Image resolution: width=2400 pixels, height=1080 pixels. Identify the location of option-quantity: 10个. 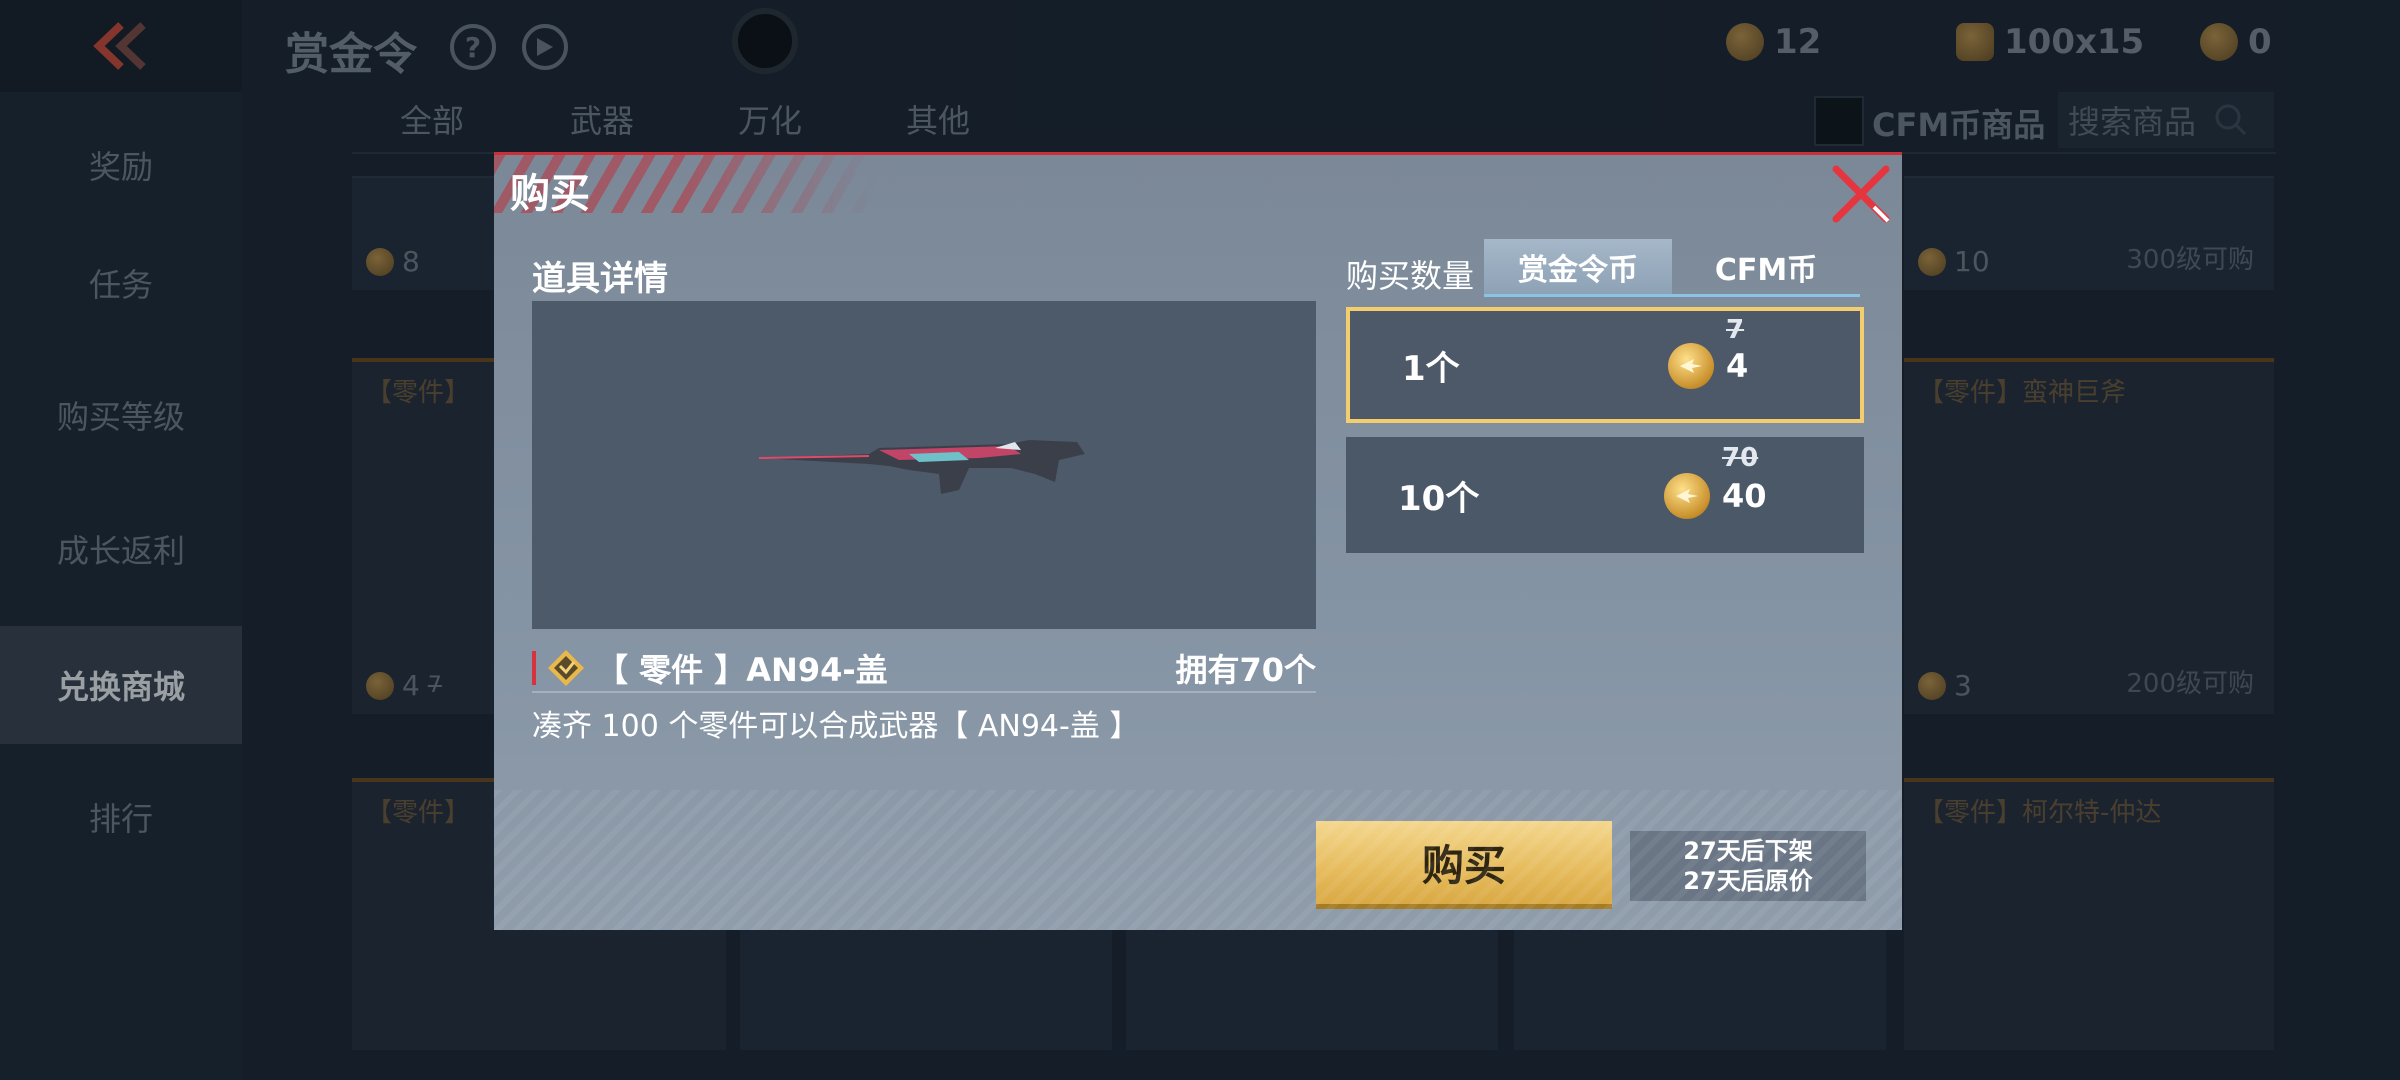
(1439, 498).